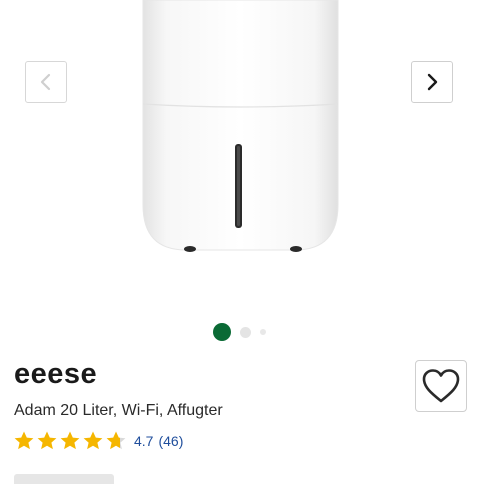 Image resolution: width=480 pixels, height=484 pixels. I want to click on product-badge, so click(64, 479).